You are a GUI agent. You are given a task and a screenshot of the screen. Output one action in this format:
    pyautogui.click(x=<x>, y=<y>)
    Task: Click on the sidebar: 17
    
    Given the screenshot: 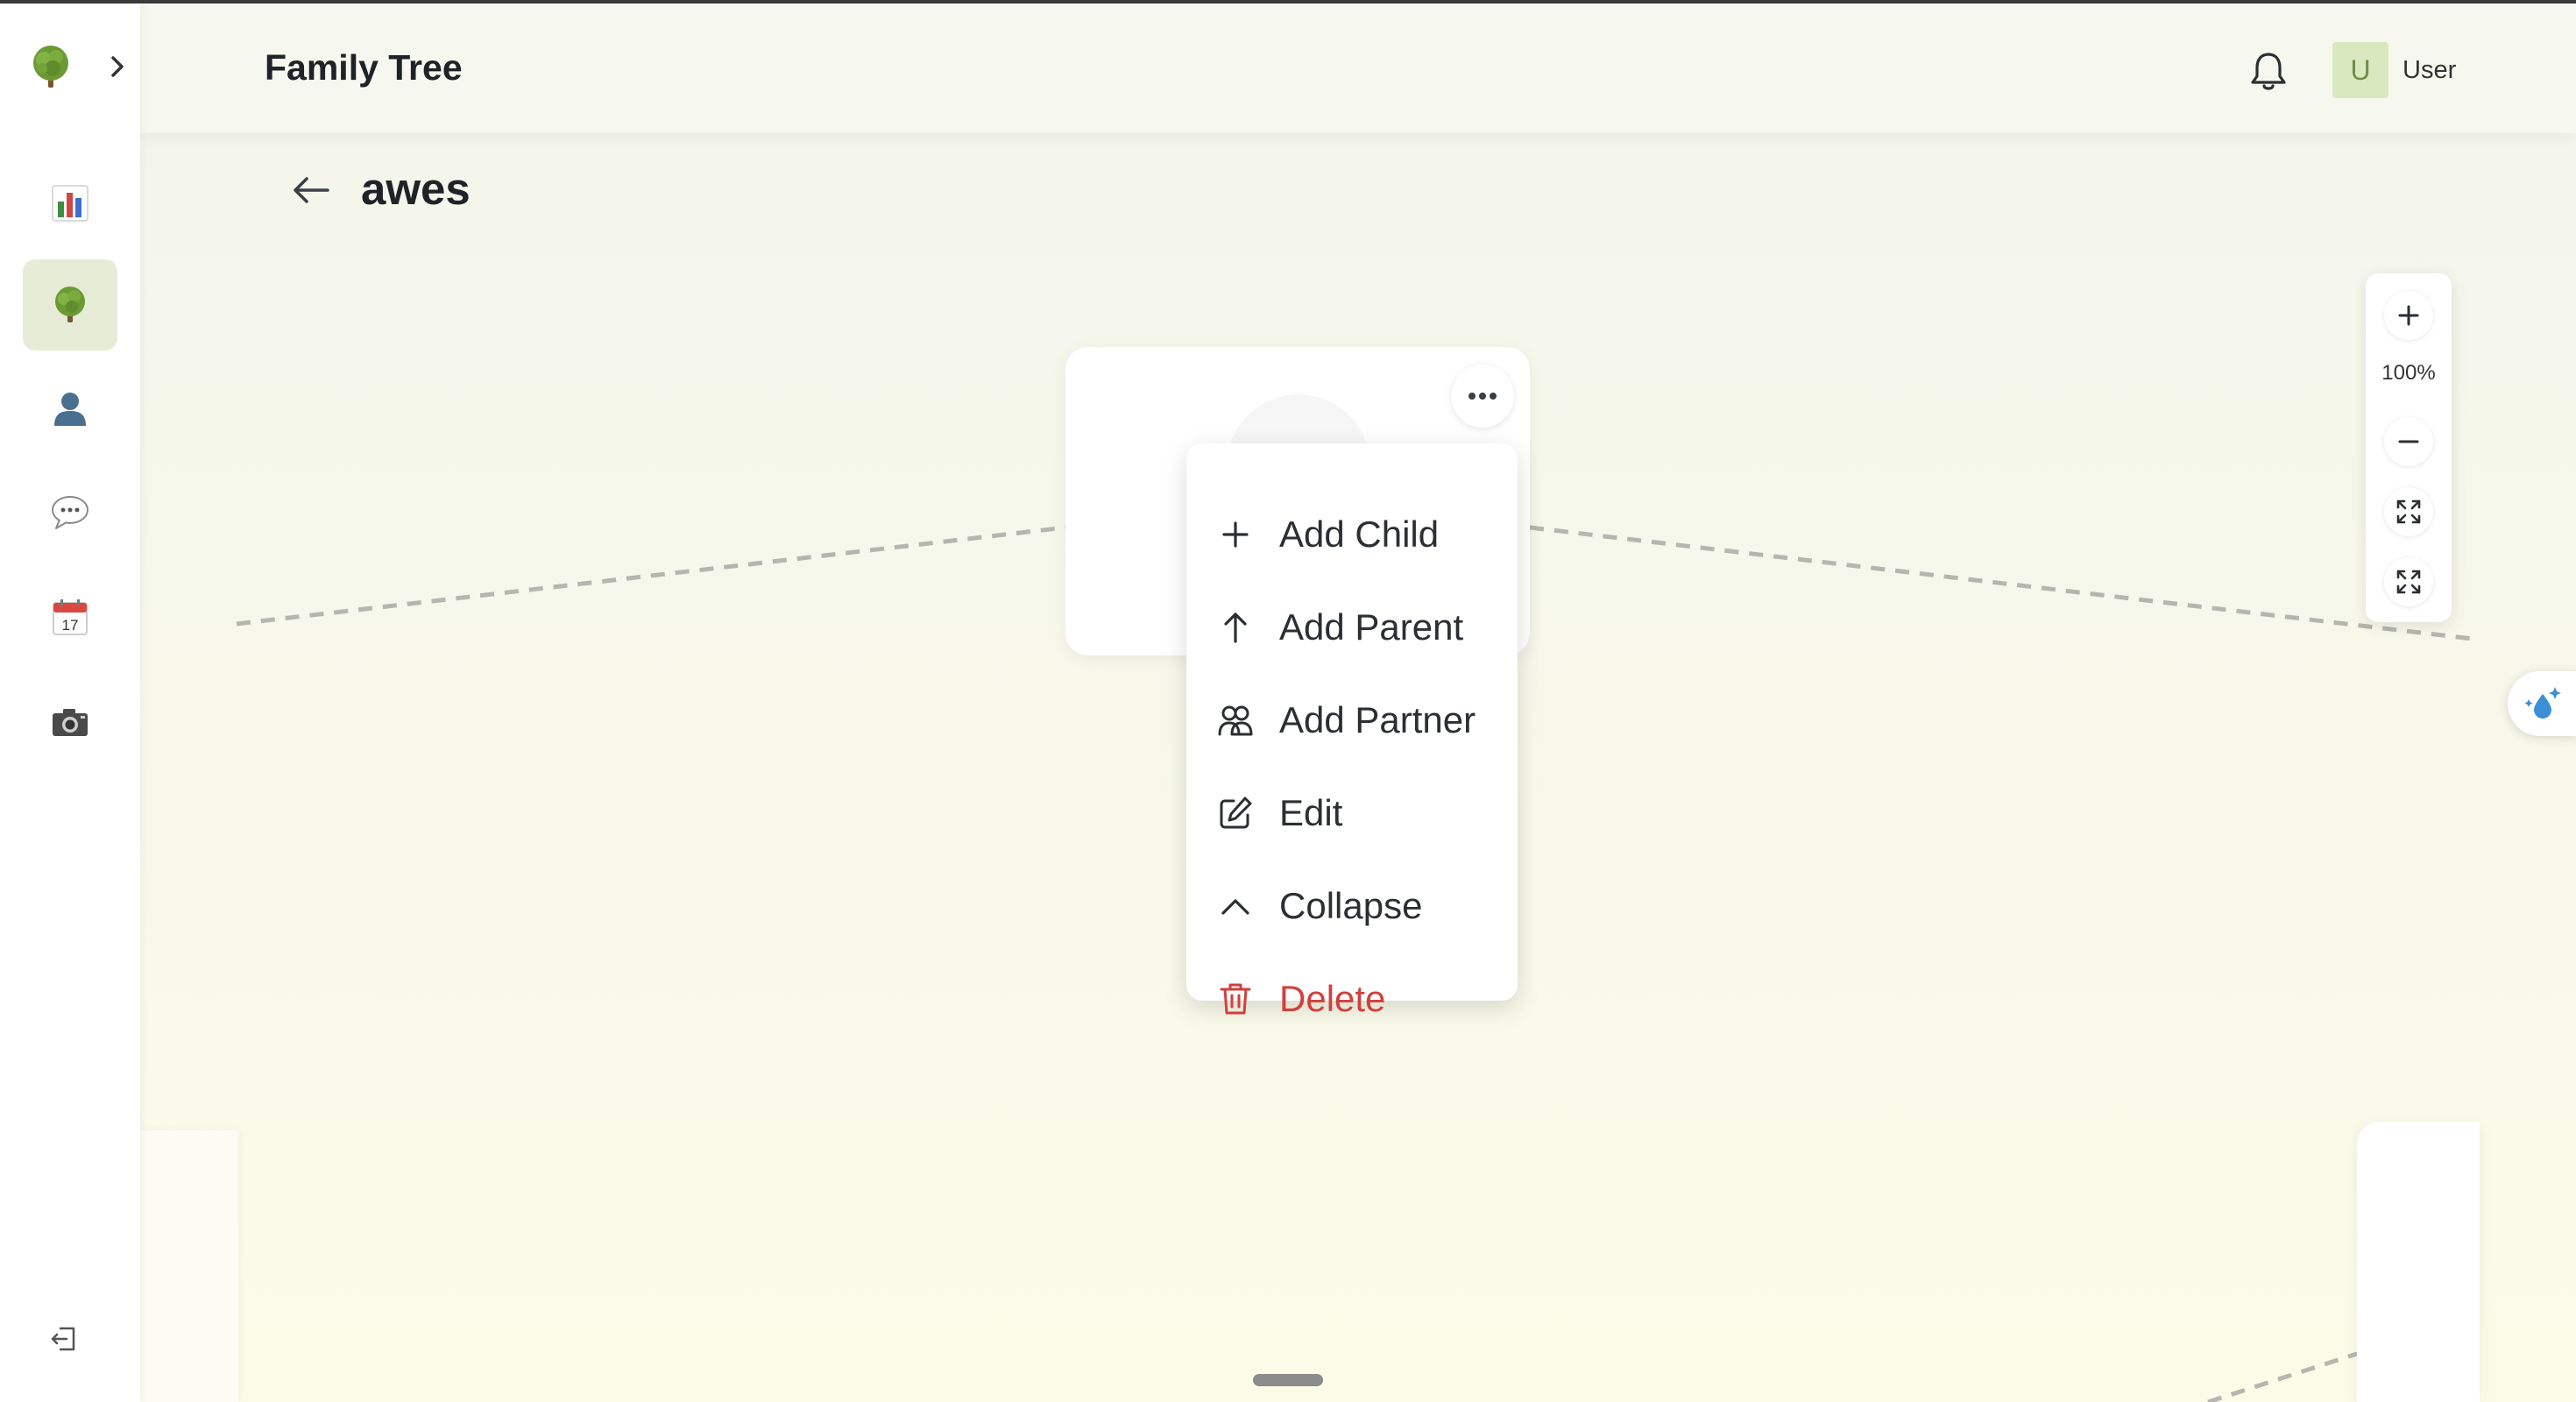 What is the action you would take?
    pyautogui.click(x=70, y=703)
    